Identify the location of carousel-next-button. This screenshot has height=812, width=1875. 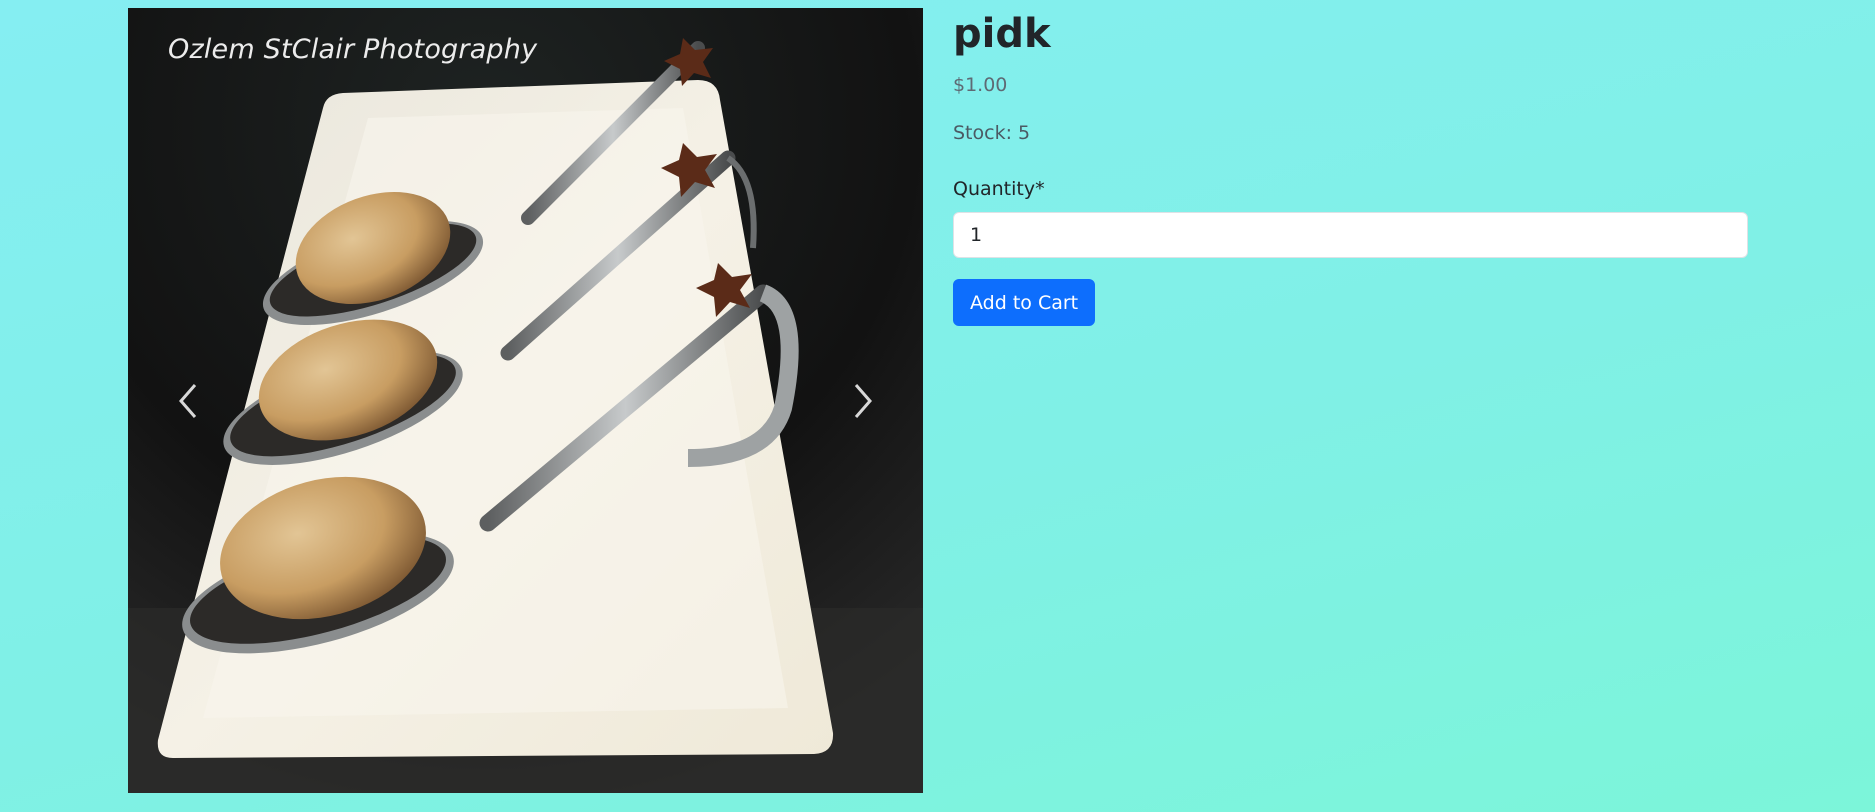
(863, 400).